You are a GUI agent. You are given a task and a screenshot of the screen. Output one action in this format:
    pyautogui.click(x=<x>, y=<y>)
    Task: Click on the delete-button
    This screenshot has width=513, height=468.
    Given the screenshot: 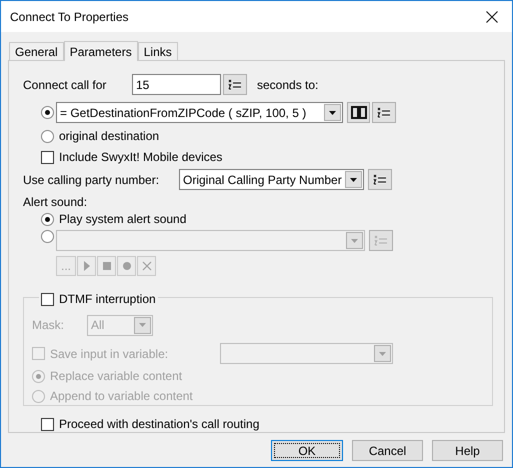 What is the action you would take?
    pyautogui.click(x=146, y=266)
    